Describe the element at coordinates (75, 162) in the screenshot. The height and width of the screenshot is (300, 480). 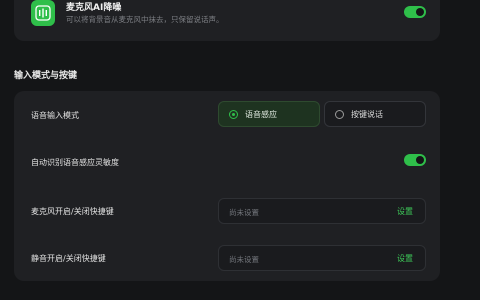
I see `auto-sensitivity-label: 自动识别语音感应灵敏度` at that location.